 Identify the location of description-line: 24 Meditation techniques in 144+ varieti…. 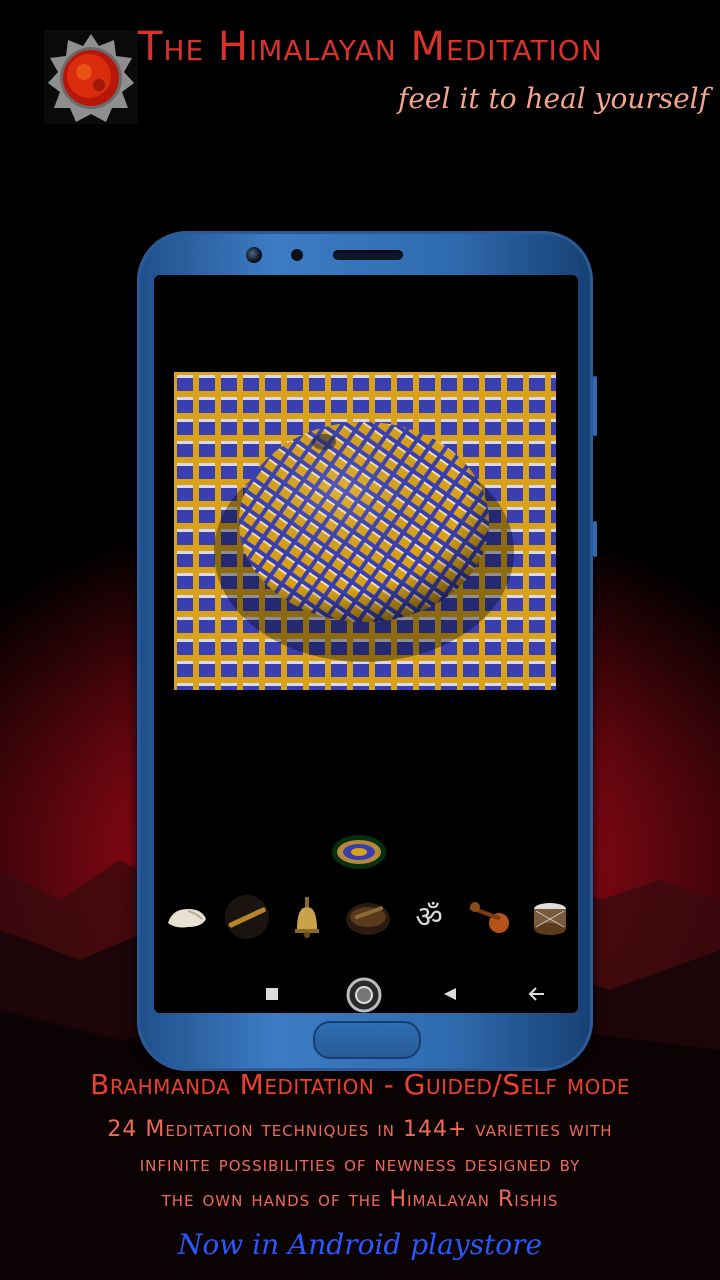
(360, 1129).